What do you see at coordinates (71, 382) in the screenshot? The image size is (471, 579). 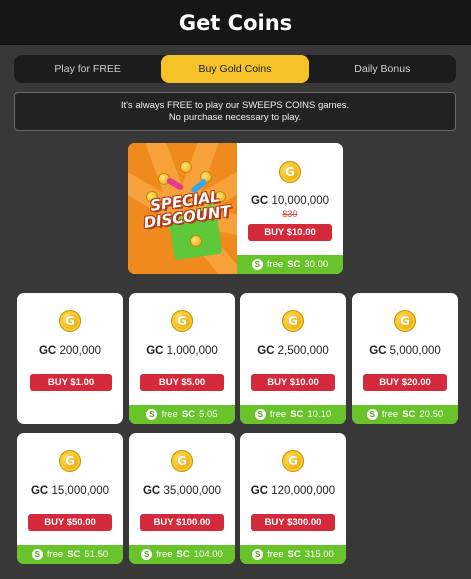 I see `buy-button: BUY $1.00` at bounding box center [71, 382].